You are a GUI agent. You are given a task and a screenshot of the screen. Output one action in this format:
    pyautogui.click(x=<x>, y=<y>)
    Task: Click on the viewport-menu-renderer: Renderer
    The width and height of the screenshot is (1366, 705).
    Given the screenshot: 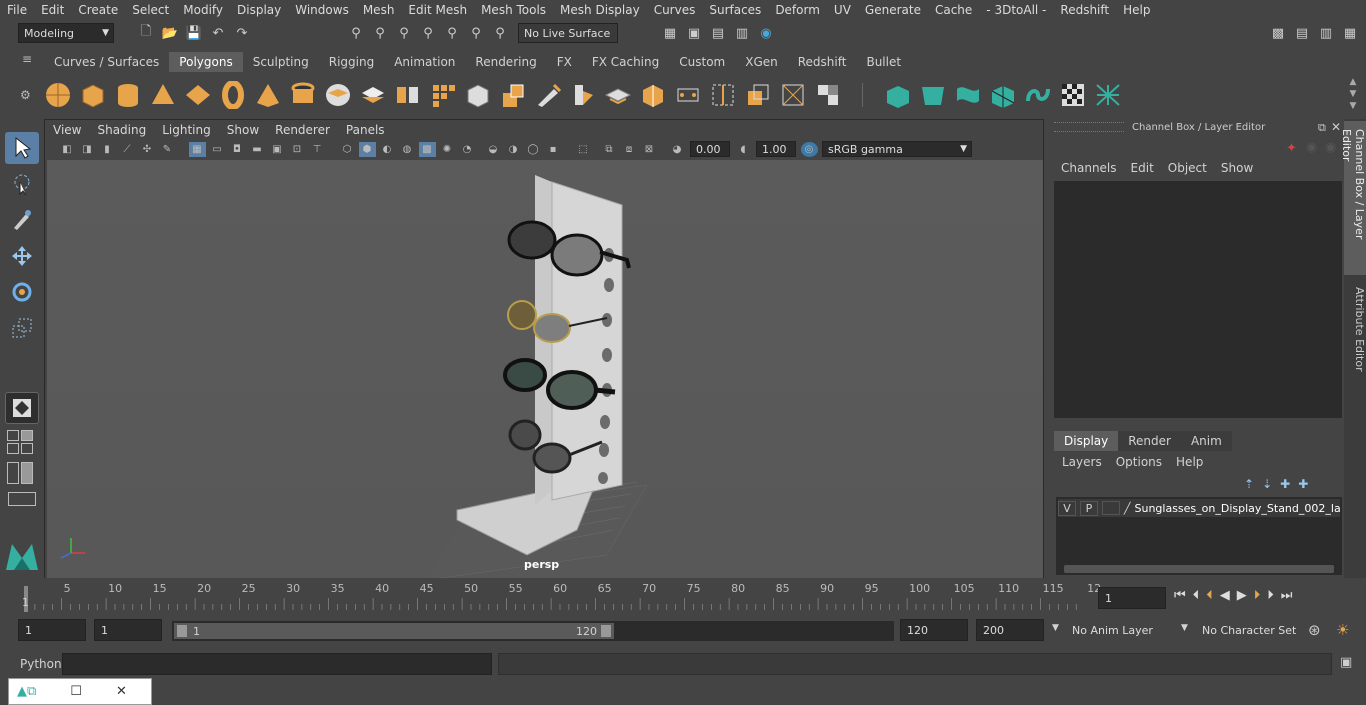 What is the action you would take?
    pyautogui.click(x=302, y=130)
    